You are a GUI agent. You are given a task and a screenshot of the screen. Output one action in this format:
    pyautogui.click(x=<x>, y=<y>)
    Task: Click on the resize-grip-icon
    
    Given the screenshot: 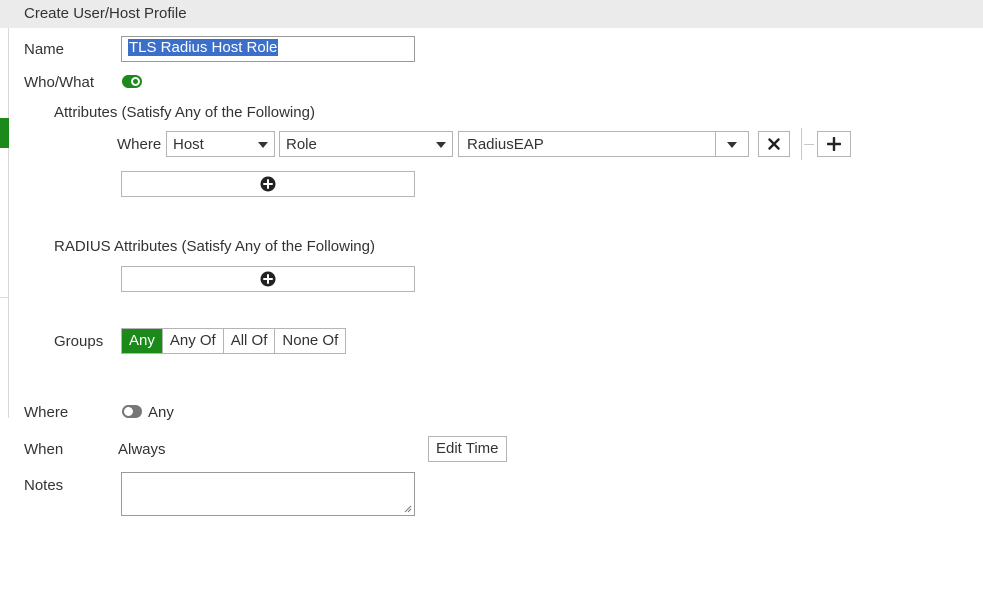 What is the action you would take?
    pyautogui.click(x=408, y=509)
    